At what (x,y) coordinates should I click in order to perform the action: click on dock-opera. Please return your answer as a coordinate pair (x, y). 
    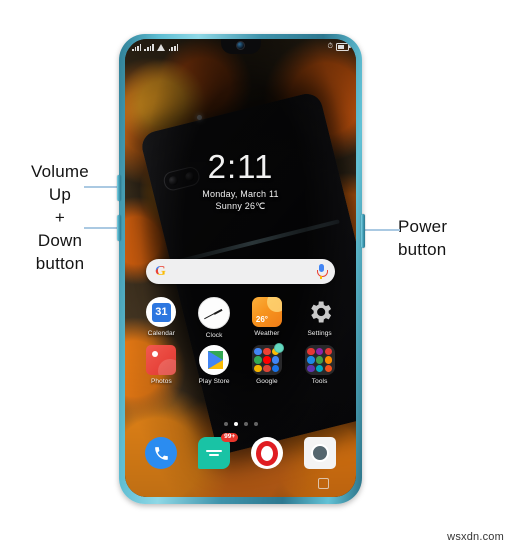
    Looking at the image, I should click on (267, 453).